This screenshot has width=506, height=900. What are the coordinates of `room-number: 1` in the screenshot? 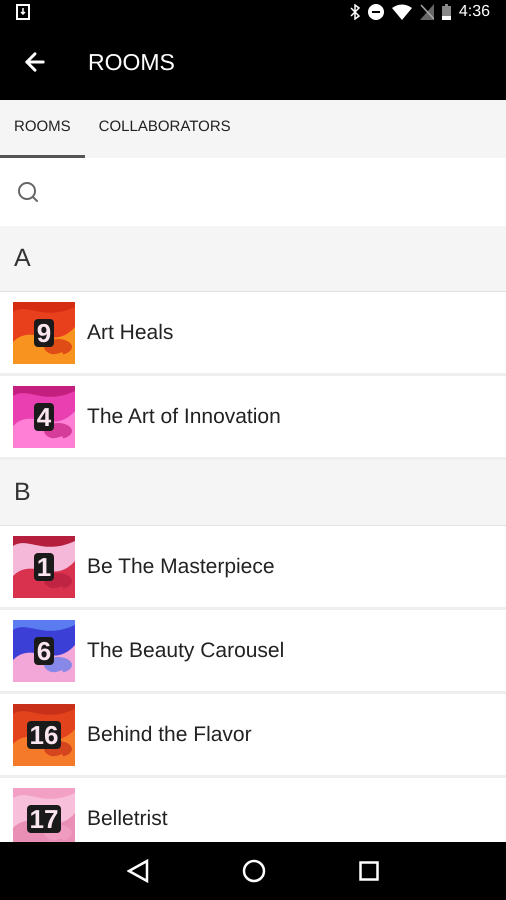 It's located at (44, 566).